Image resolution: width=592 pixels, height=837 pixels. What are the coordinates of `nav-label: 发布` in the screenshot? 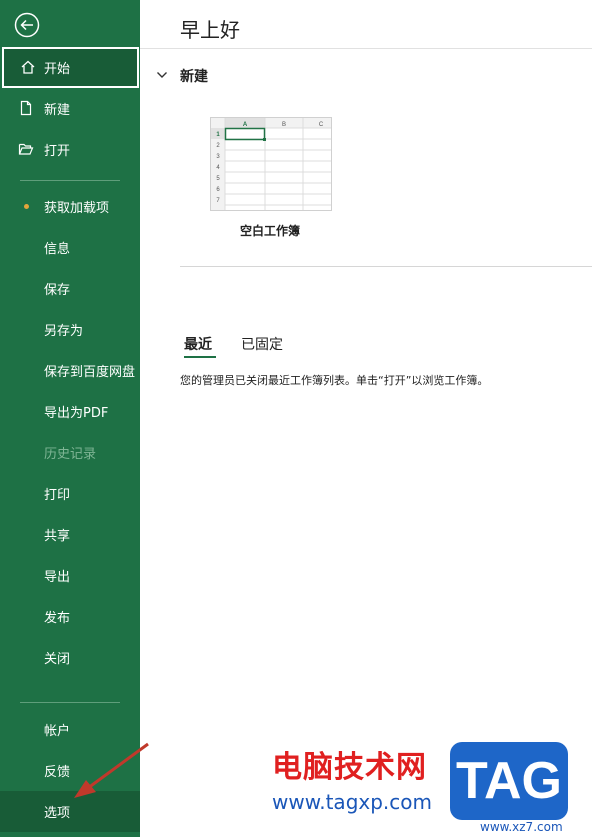 It's located at (57, 618).